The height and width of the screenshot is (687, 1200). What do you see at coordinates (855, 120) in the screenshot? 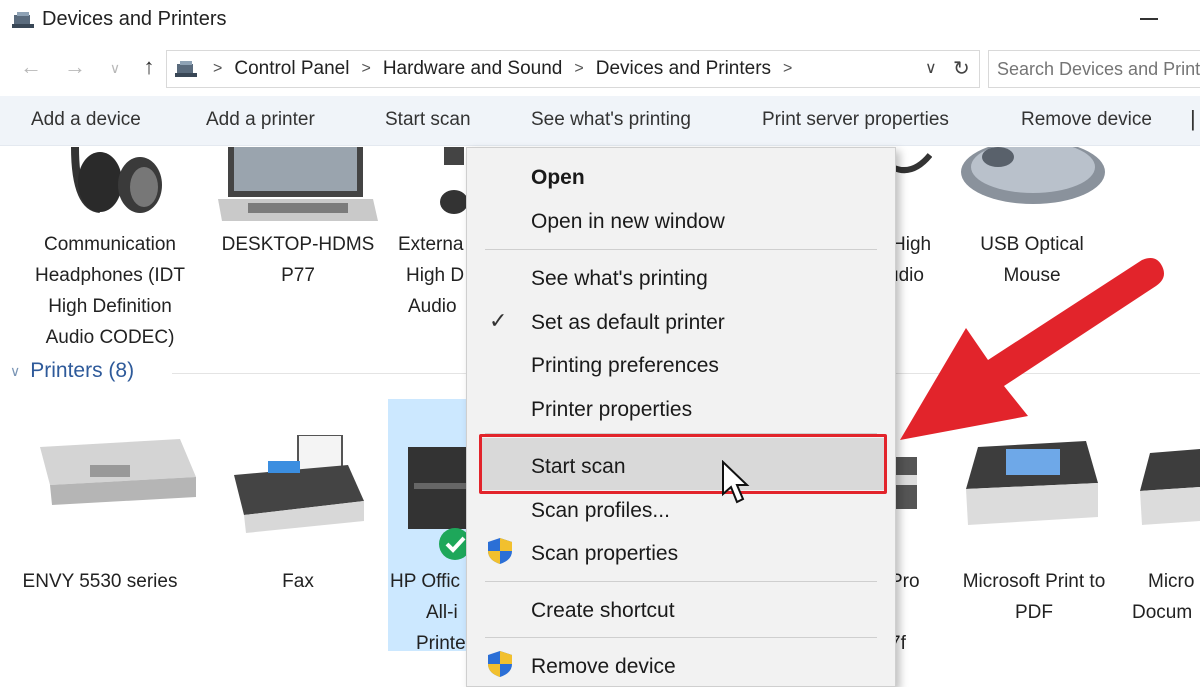
I see `print-server-properties-button: Print server properties` at bounding box center [855, 120].